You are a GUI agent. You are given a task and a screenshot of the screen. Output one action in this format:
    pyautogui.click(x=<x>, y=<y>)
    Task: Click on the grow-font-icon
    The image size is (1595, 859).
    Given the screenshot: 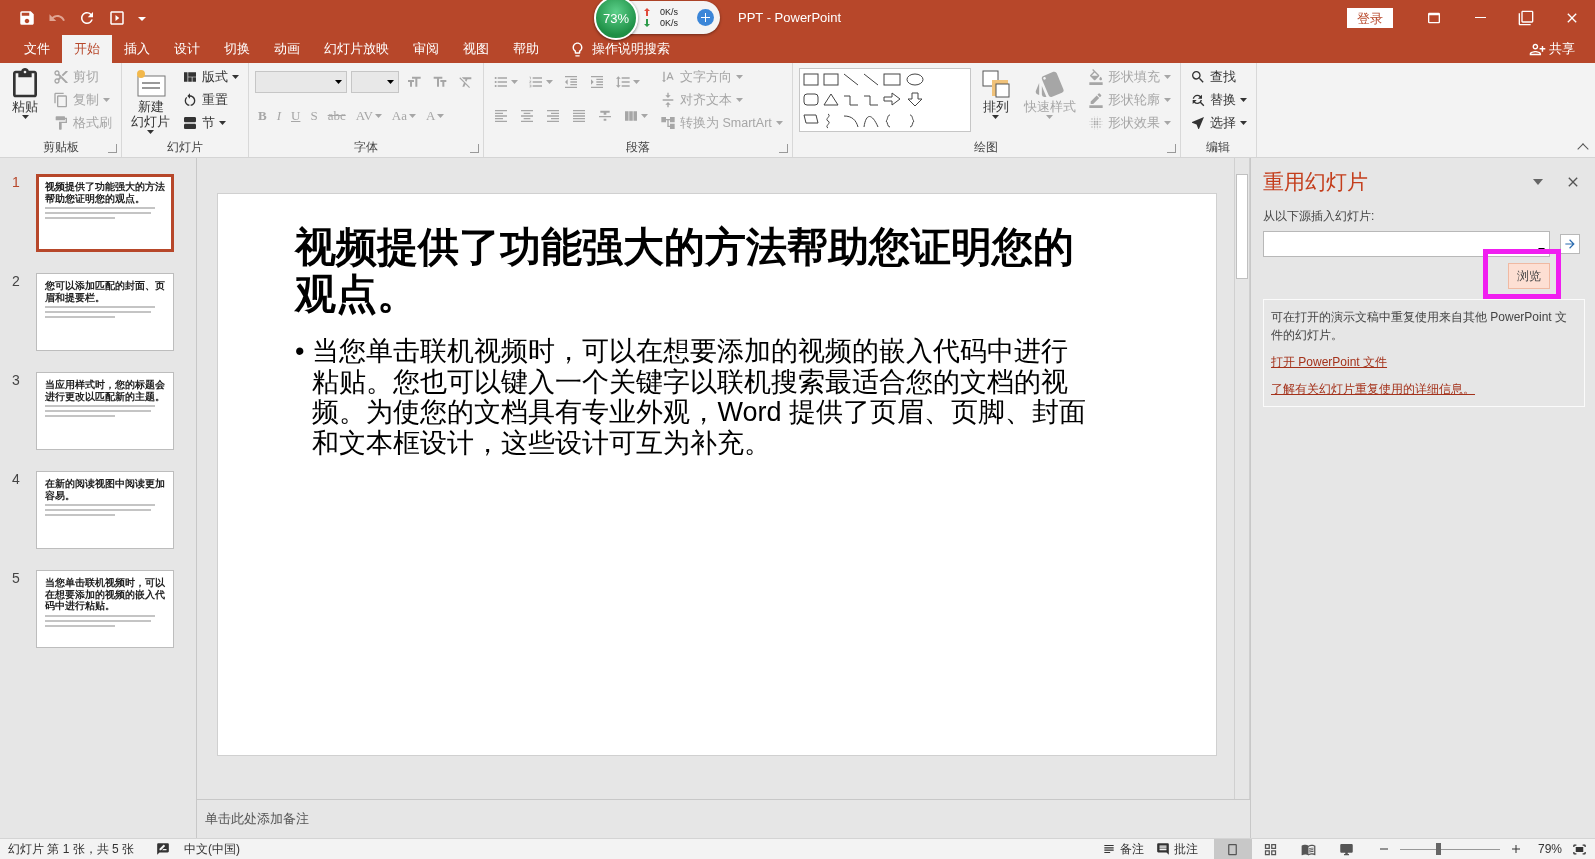 What is the action you would take?
    pyautogui.click(x=414, y=82)
    